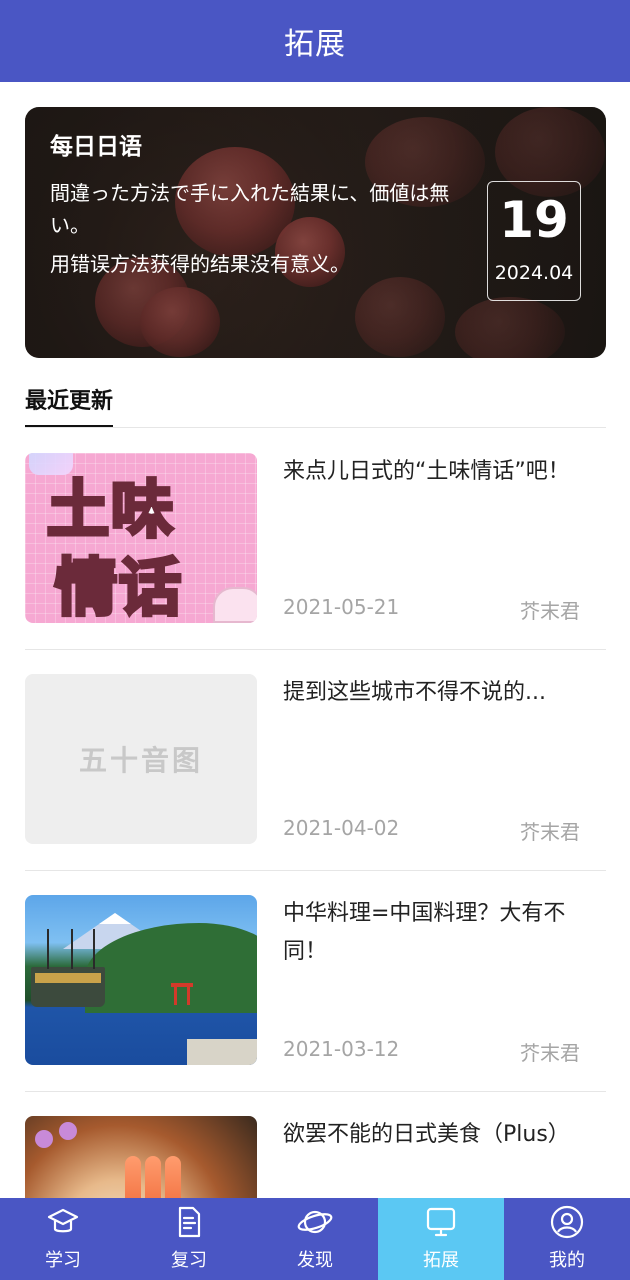 The height and width of the screenshot is (1280, 630). What do you see at coordinates (141, 980) in the screenshot?
I see `article-thumbnail` at bounding box center [141, 980].